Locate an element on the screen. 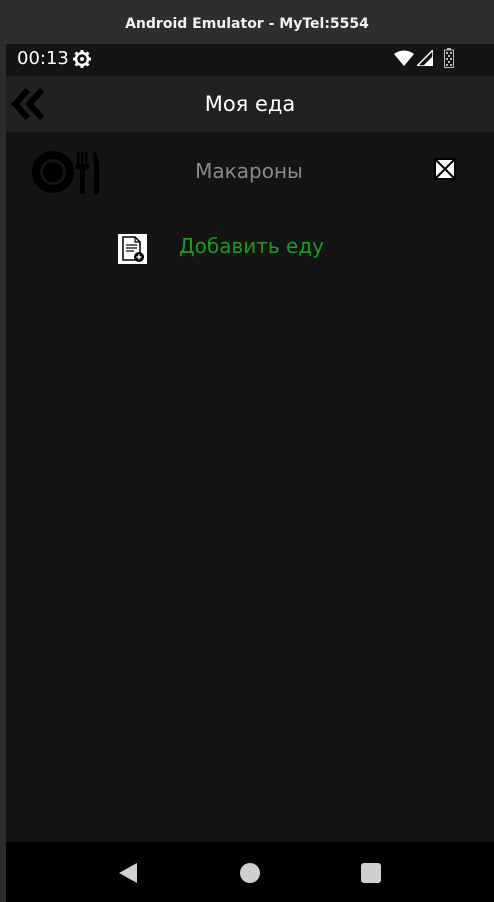 This screenshot has width=494, height=902. list-item: Макароны is located at coordinates (250, 172).